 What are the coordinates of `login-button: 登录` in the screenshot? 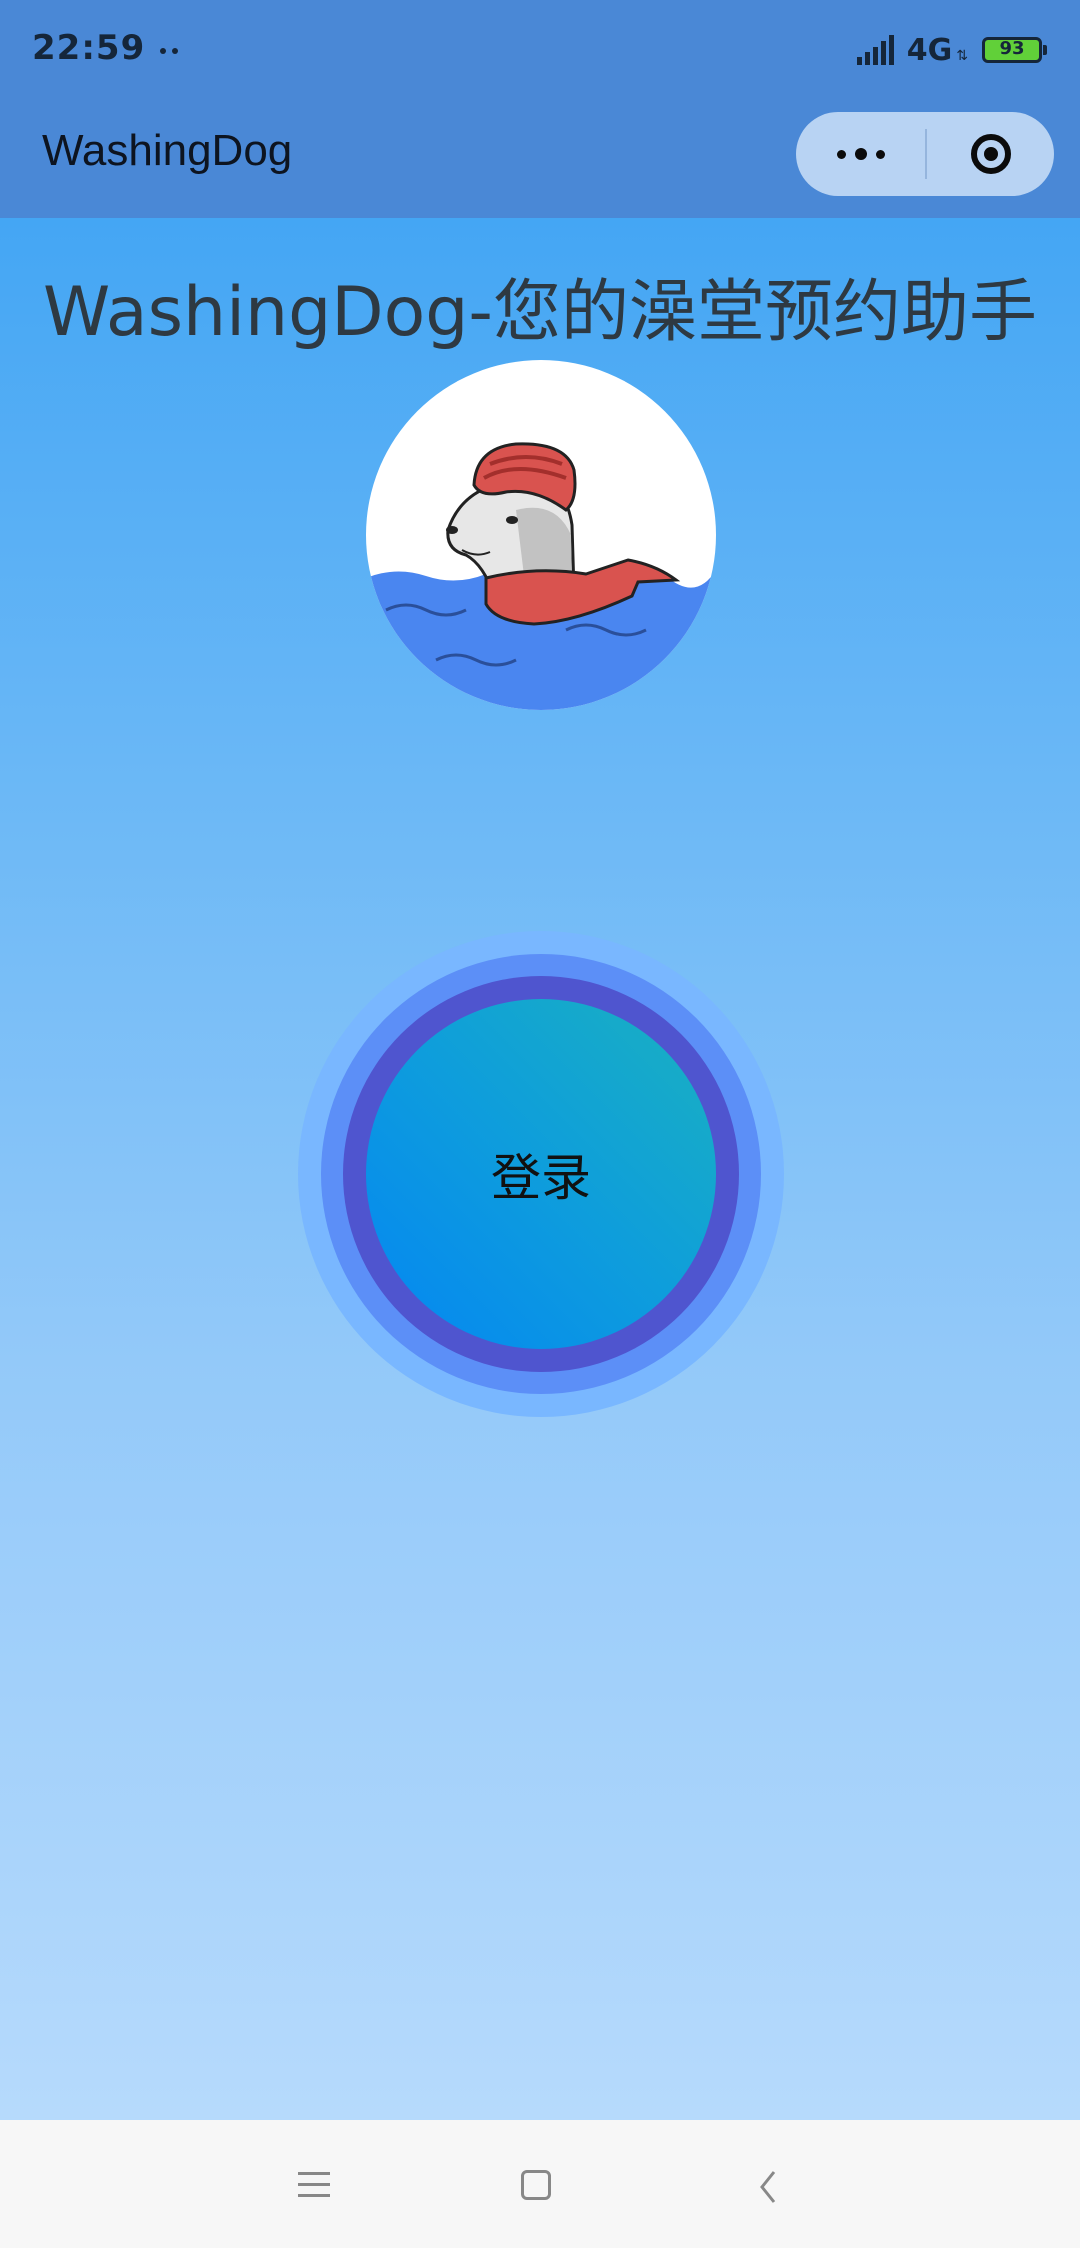 It's located at (541, 1174).